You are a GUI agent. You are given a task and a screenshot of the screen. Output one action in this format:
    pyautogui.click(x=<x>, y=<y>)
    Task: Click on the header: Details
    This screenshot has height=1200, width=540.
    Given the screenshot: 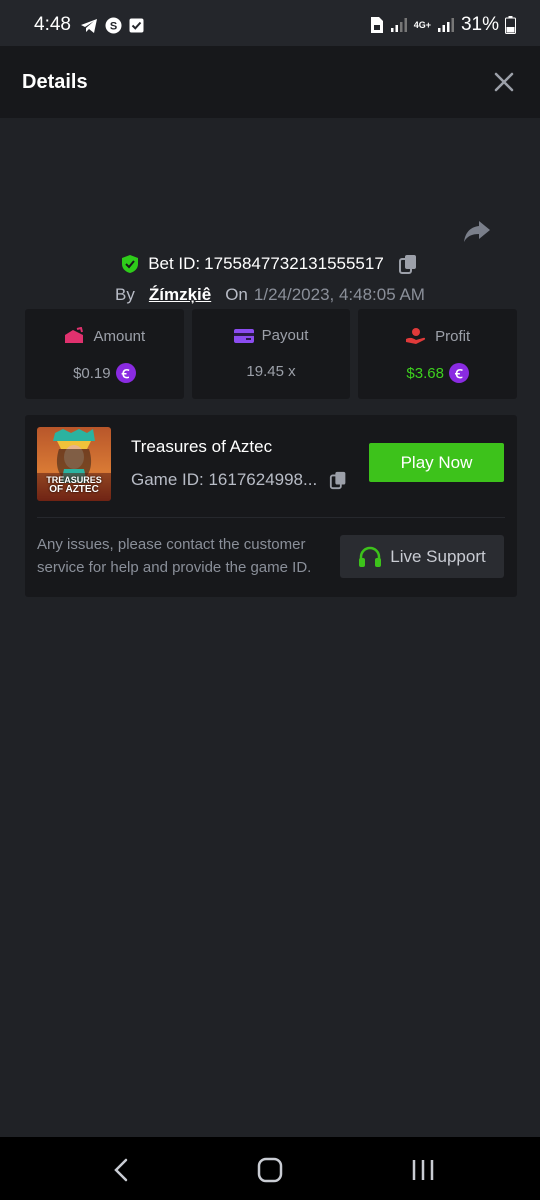 What is the action you would take?
    pyautogui.click(x=270, y=82)
    